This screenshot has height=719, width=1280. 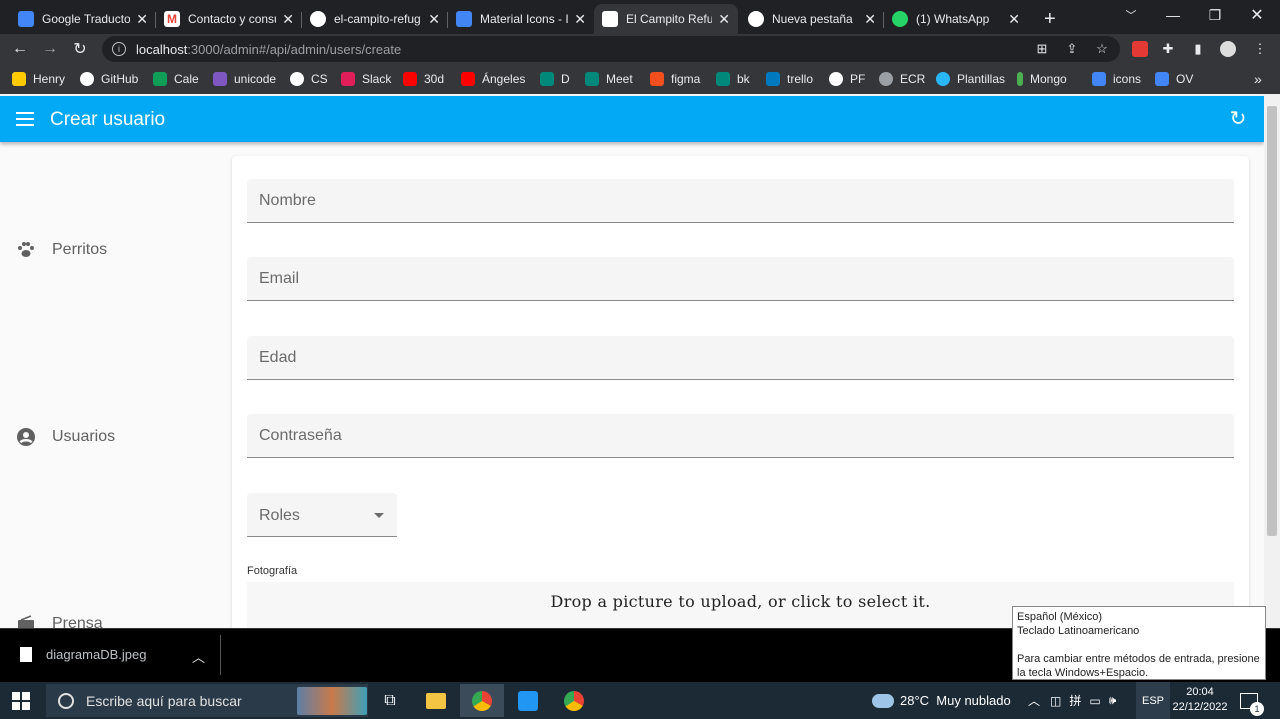 What do you see at coordinates (632, 119) in the screenshot?
I see `app-bar: Crear usuario ↻` at bounding box center [632, 119].